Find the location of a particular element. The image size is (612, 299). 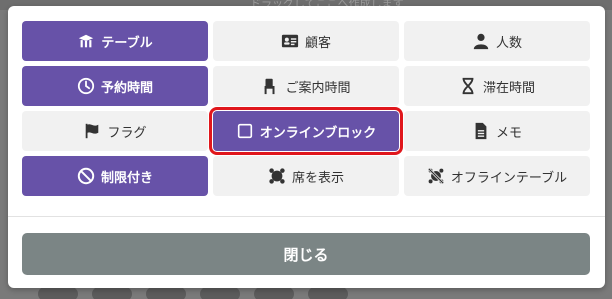

toggle-stay-time-button: 滞在時間 is located at coordinates (497, 86).